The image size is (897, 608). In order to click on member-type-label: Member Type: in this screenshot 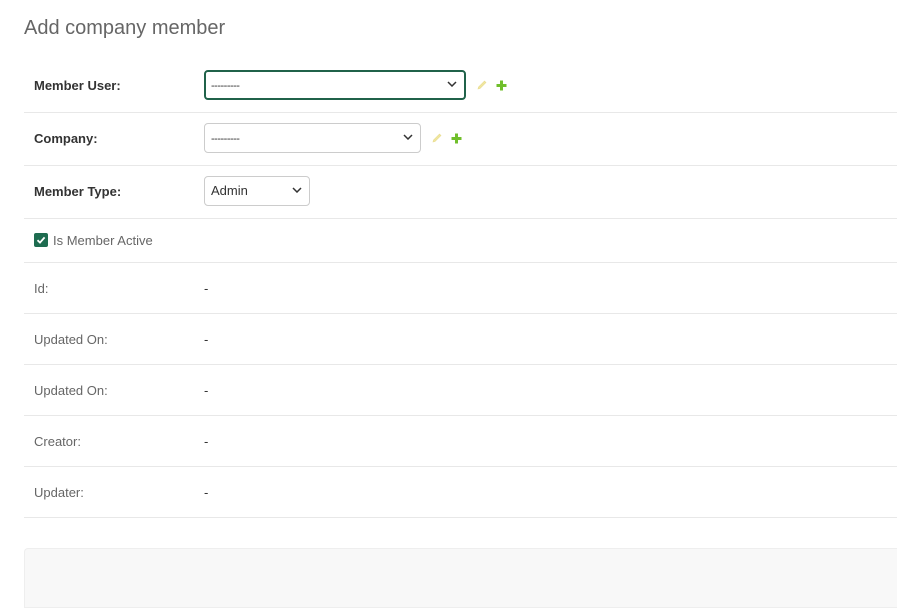, I will do `click(78, 191)`.